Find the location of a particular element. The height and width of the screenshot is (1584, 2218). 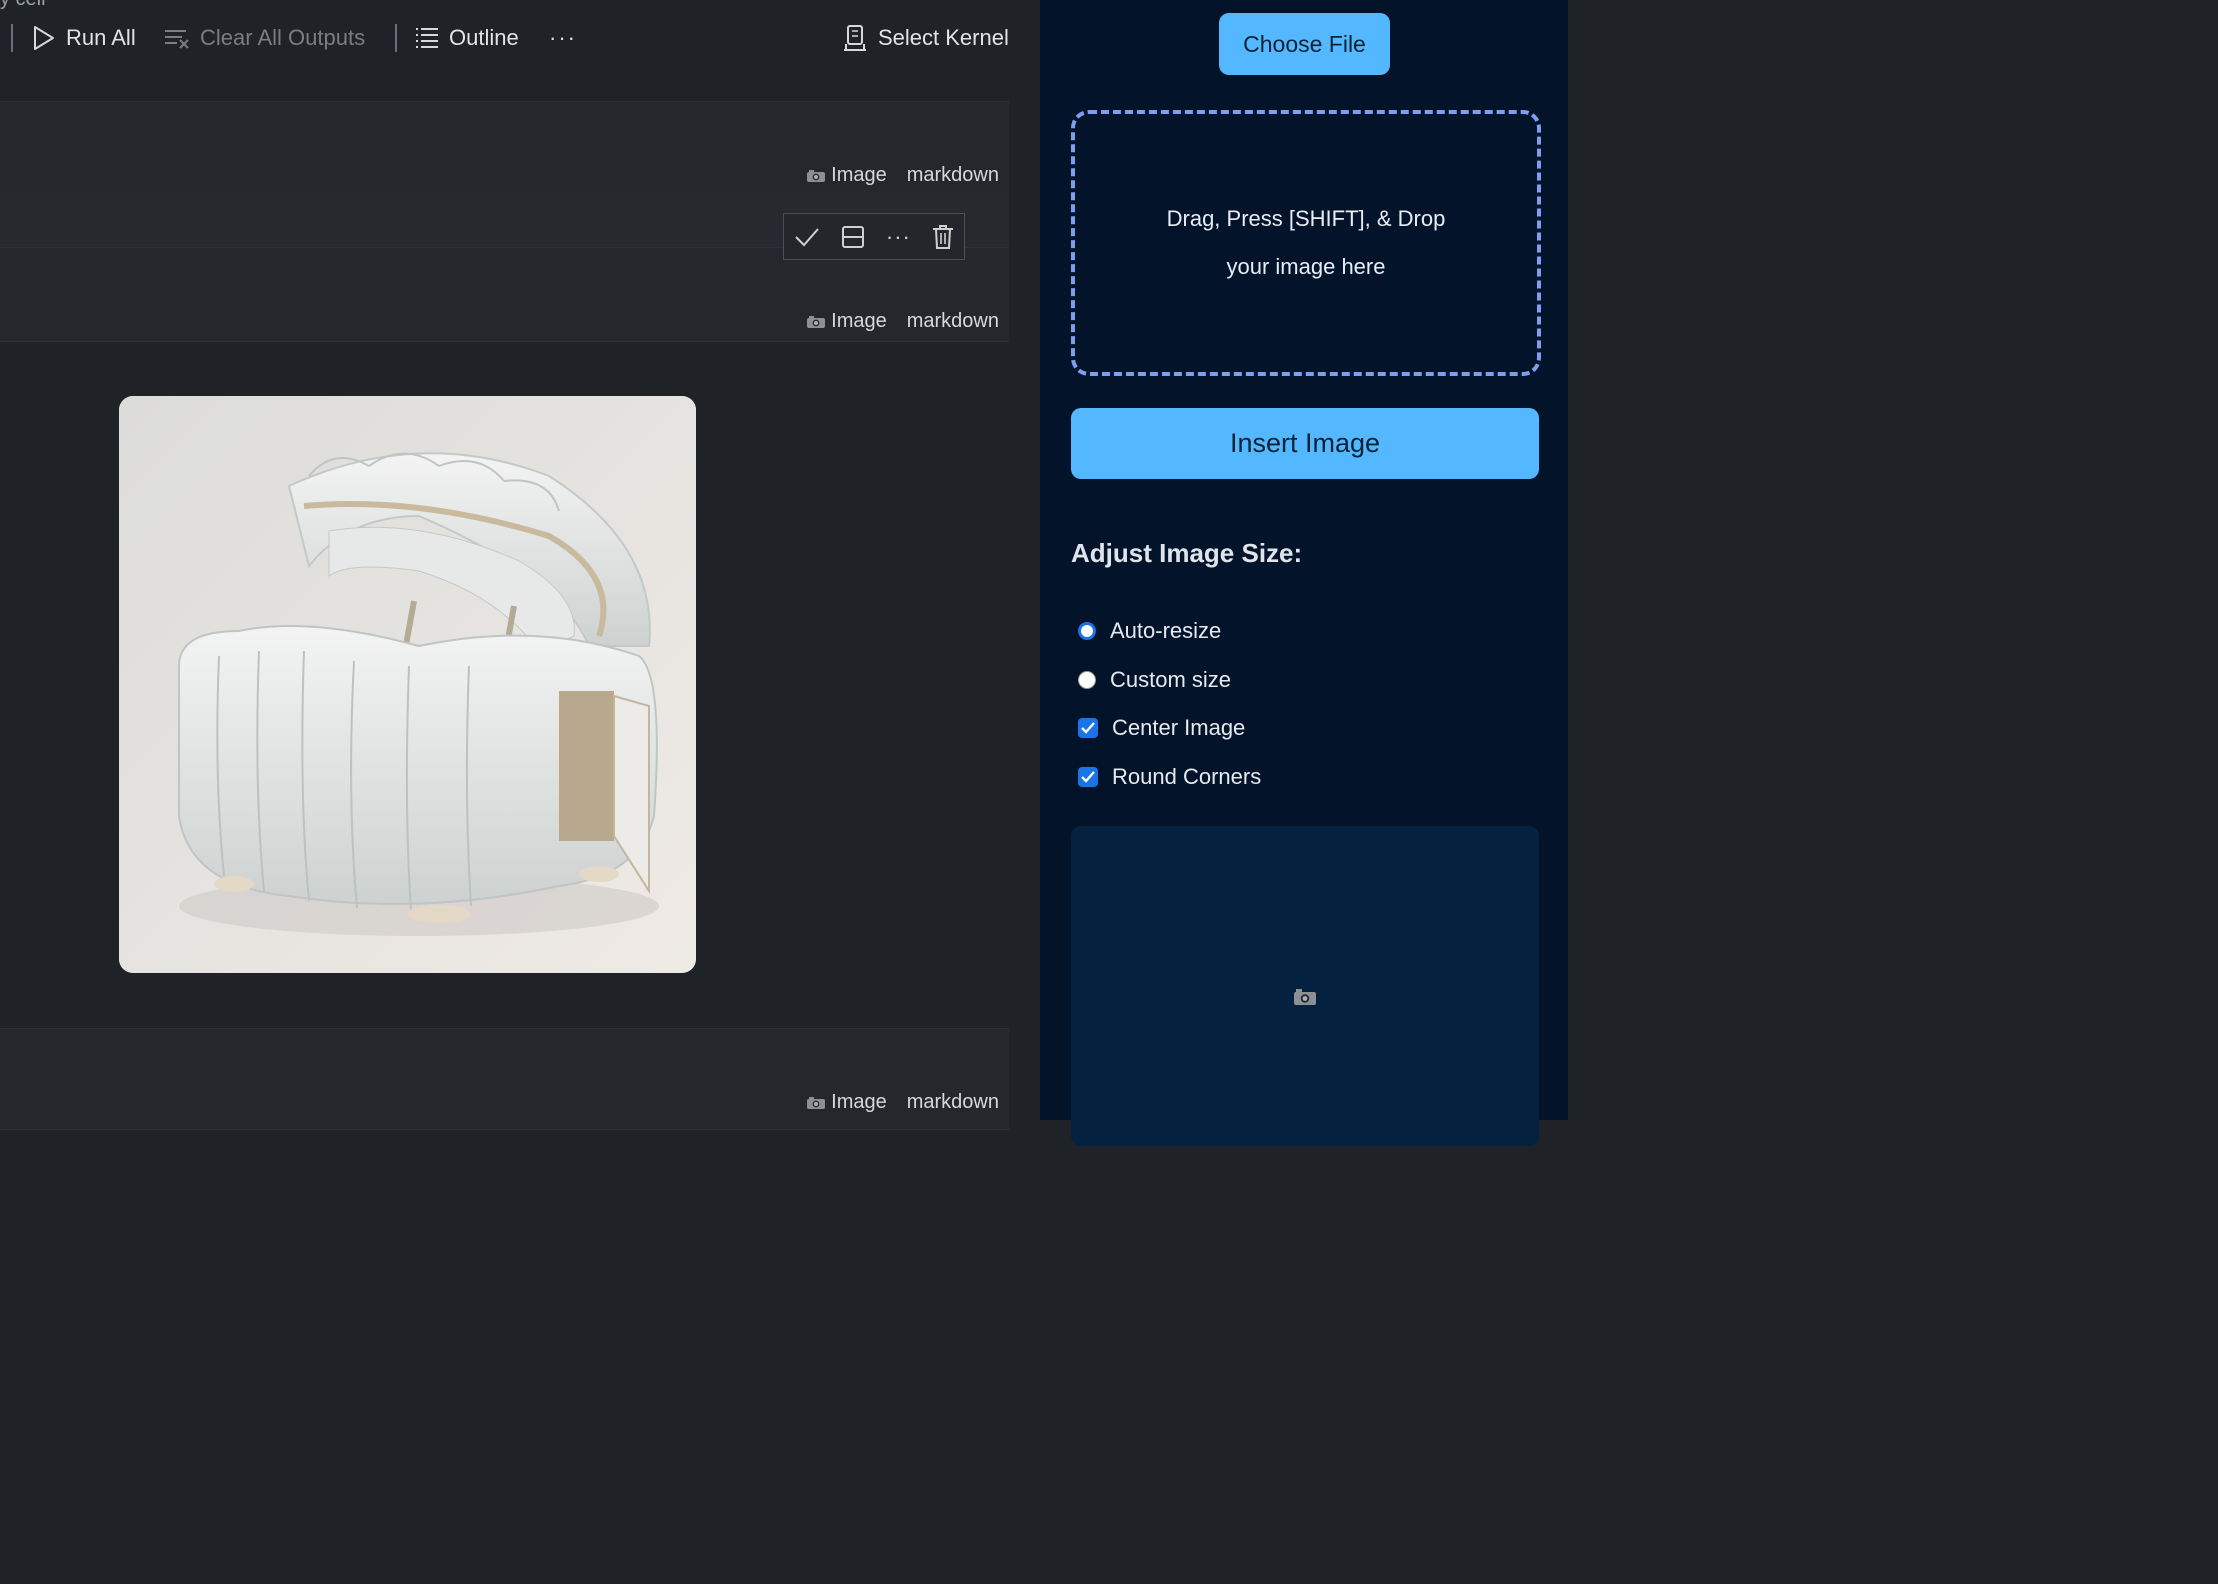

trash-icon is located at coordinates (943, 237).